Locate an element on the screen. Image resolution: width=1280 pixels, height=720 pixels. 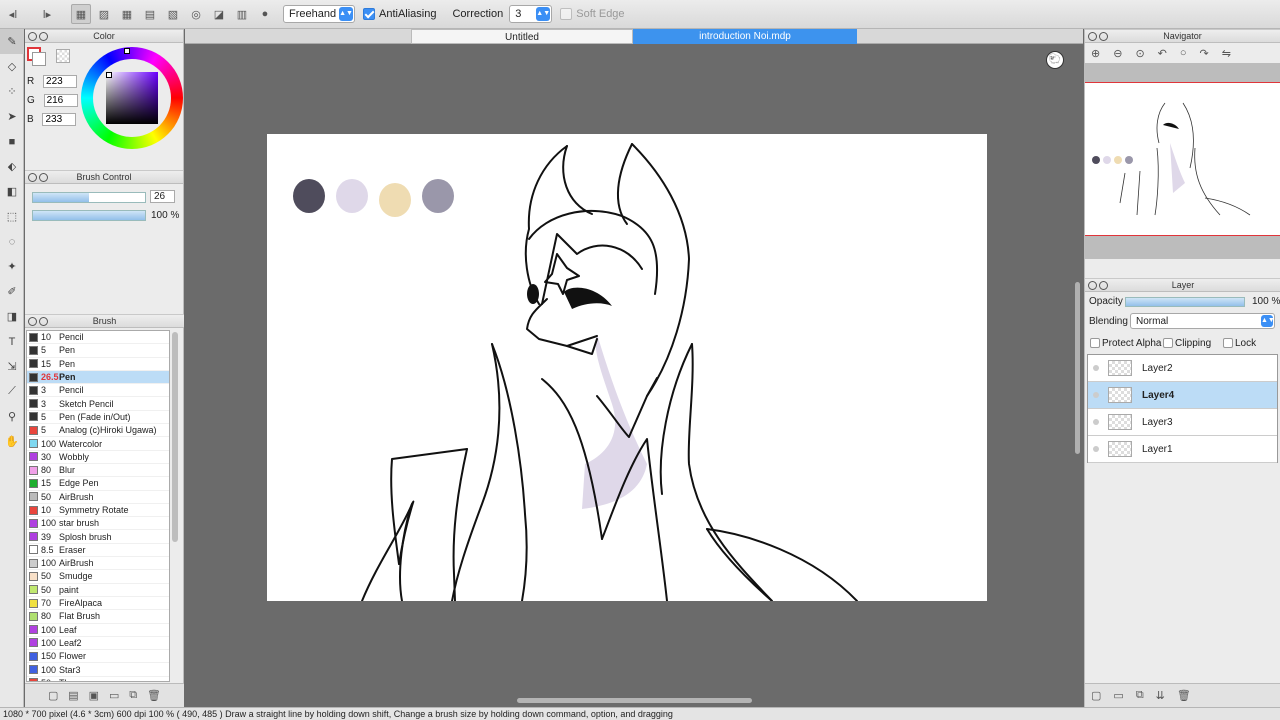
layer-row-layer4: Layer4 is located at coordinates (1182, 395).